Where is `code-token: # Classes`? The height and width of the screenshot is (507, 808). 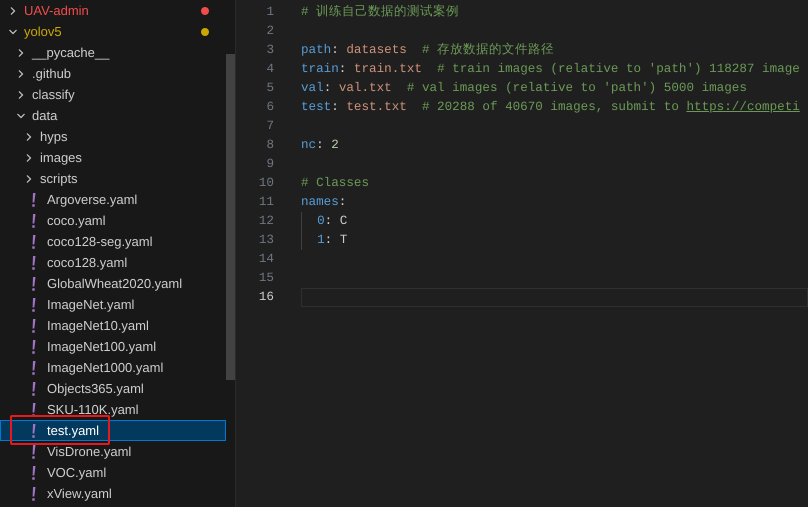
code-token: # Classes is located at coordinates (335, 183).